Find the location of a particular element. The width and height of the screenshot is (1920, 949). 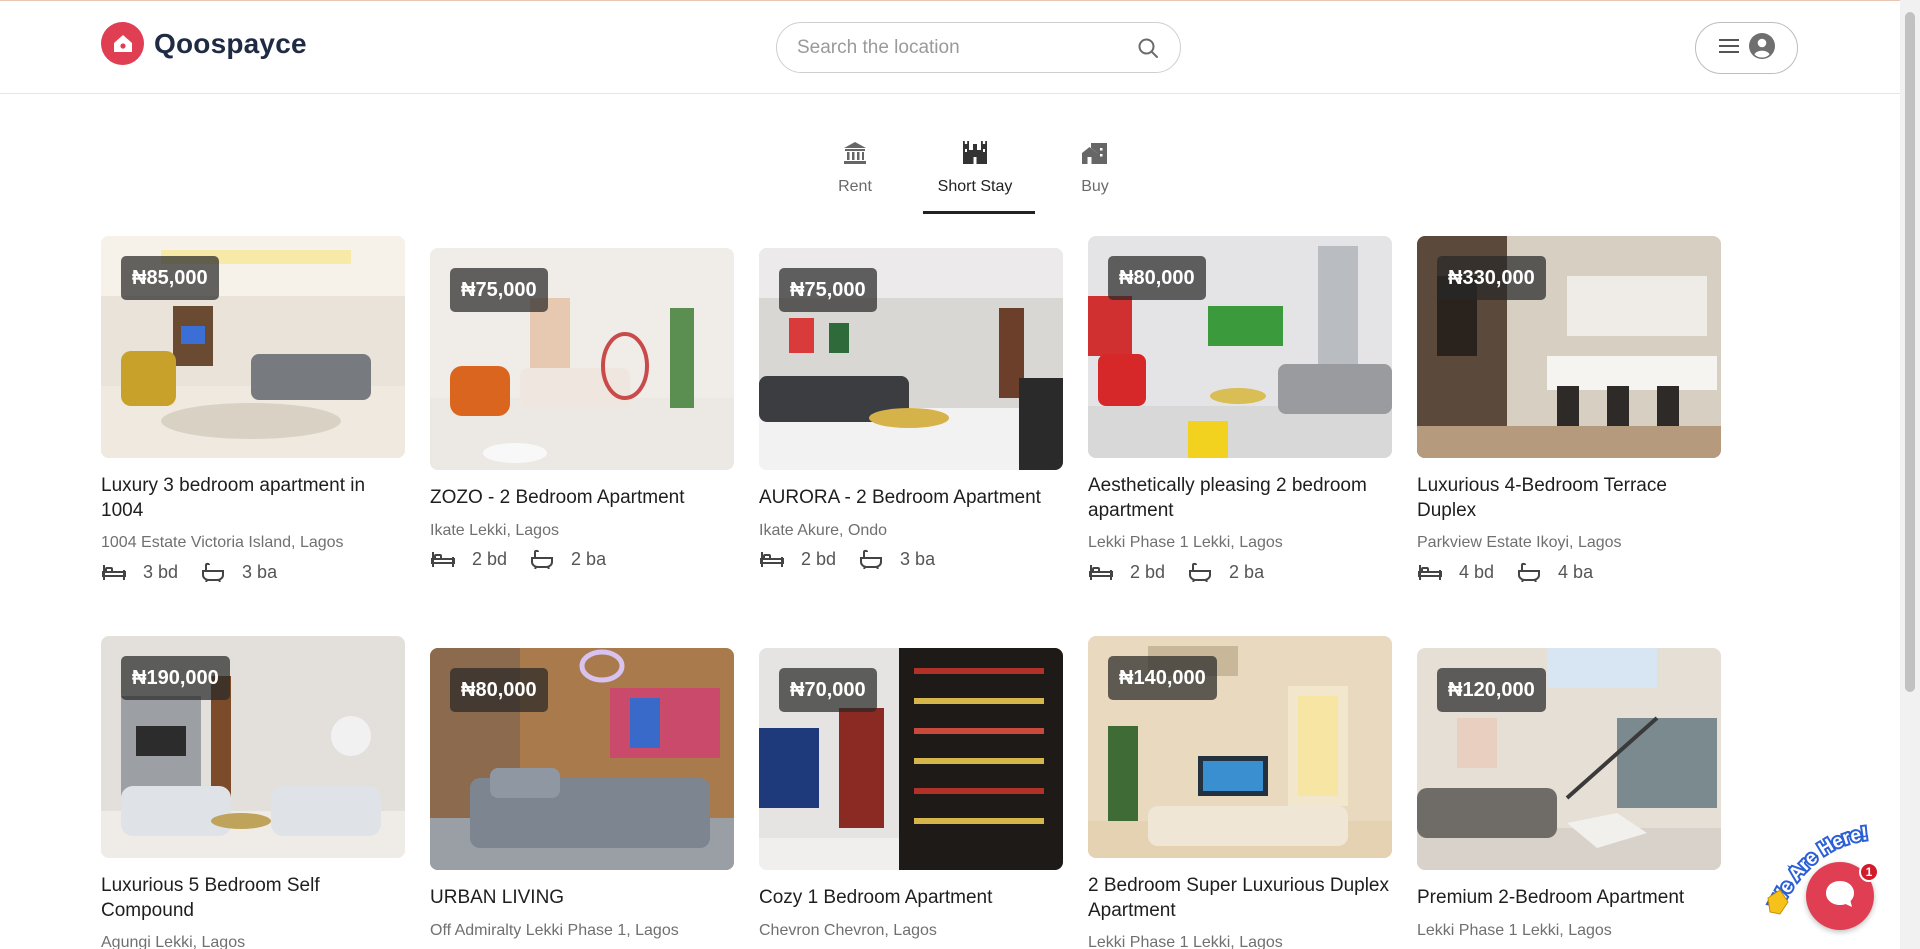

price-badge: ₦190,000 is located at coordinates (175, 678).